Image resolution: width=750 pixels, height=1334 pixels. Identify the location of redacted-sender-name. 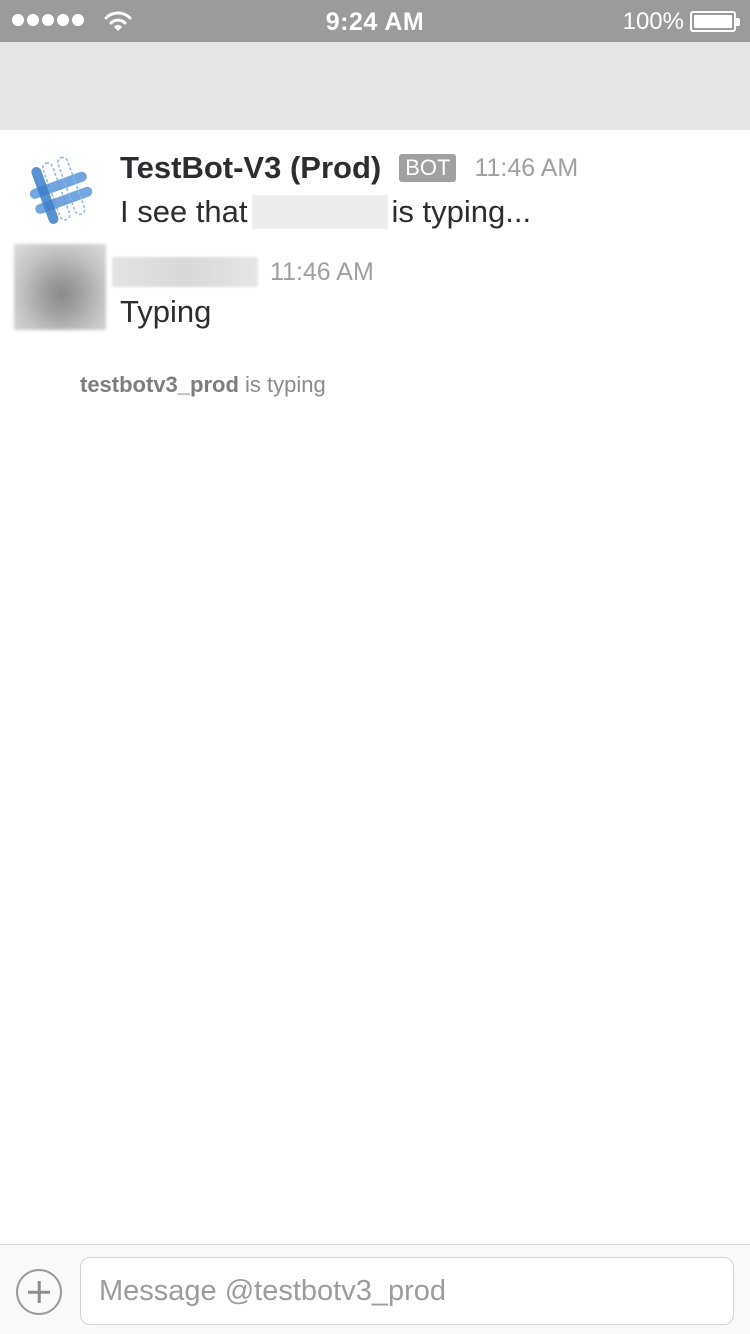
(185, 272).